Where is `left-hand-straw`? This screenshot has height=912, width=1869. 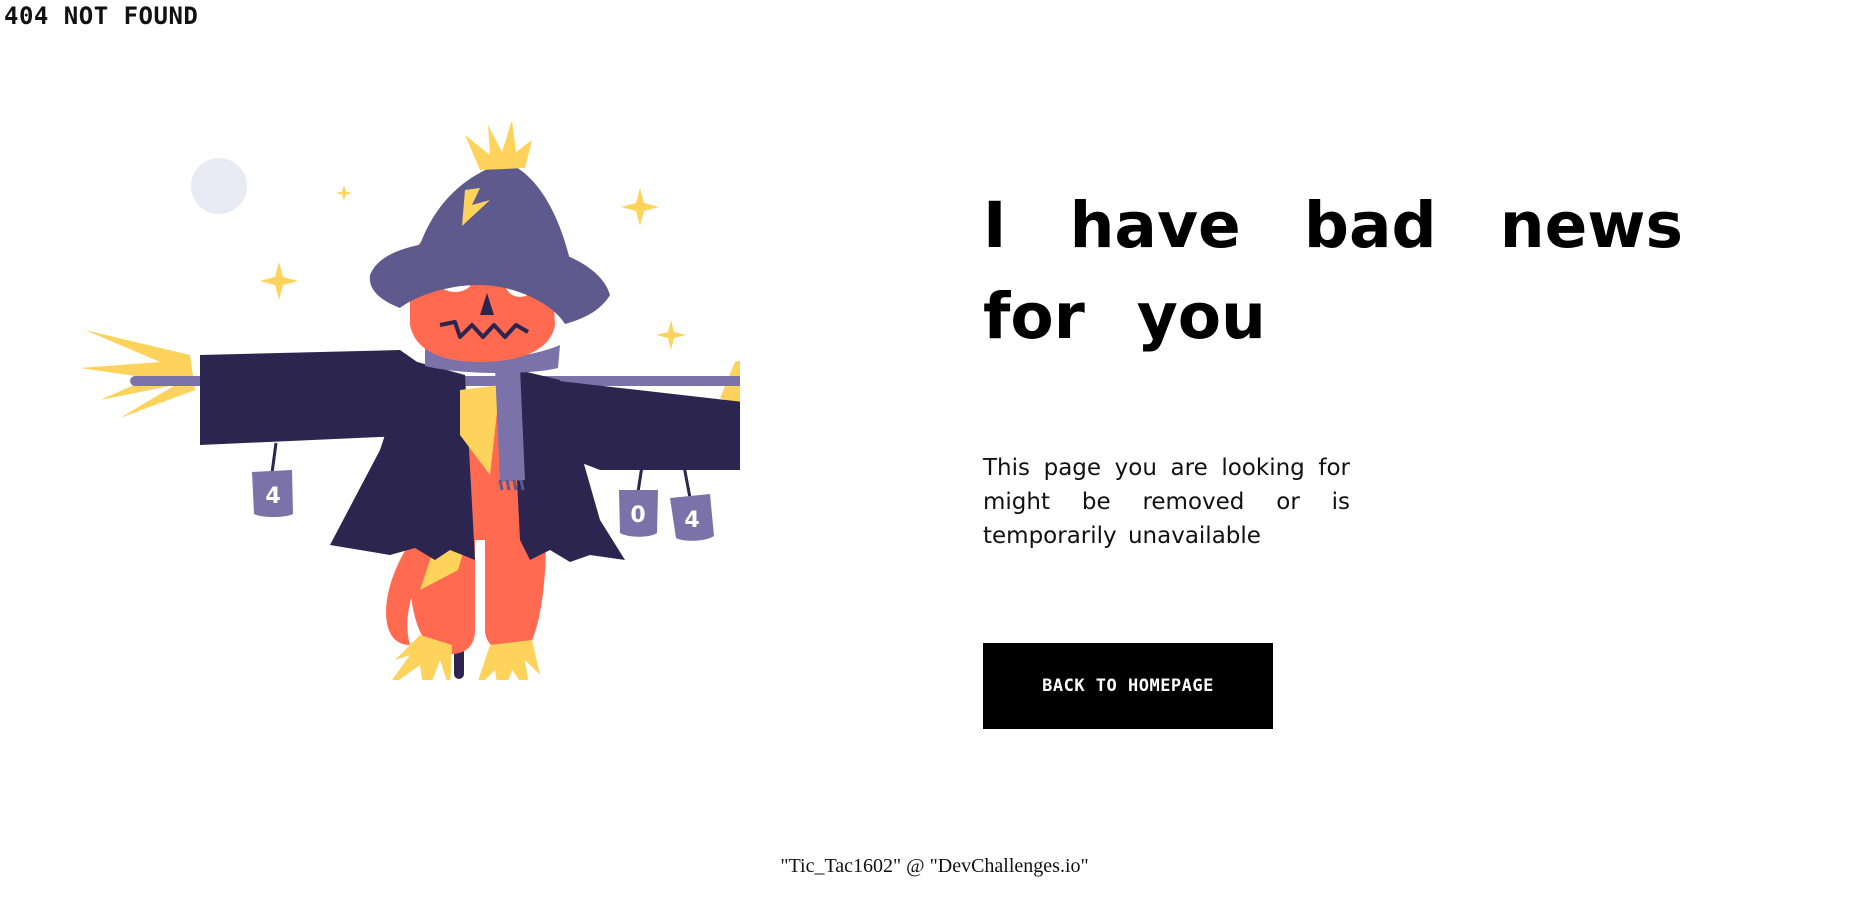 left-hand-straw is located at coordinates (137, 374).